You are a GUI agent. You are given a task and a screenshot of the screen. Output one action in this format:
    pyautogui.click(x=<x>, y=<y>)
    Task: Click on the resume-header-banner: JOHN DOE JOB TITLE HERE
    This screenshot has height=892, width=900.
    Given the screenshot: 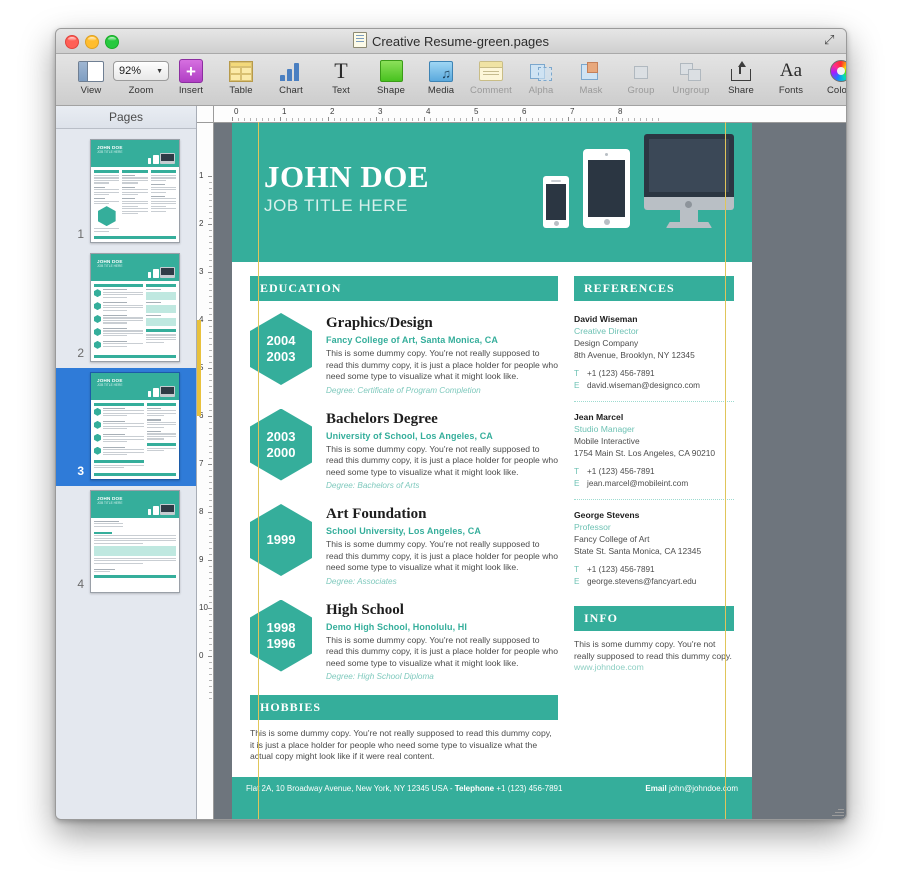 What is the action you would take?
    pyautogui.click(x=492, y=192)
    